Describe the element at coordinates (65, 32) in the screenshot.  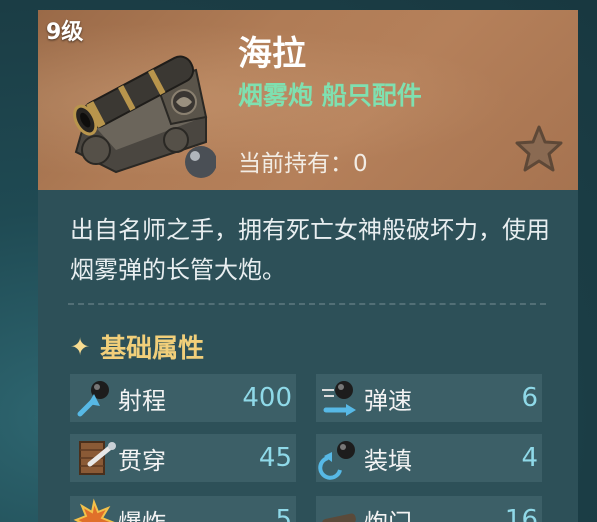
I see `item-level-badge: 9级` at that location.